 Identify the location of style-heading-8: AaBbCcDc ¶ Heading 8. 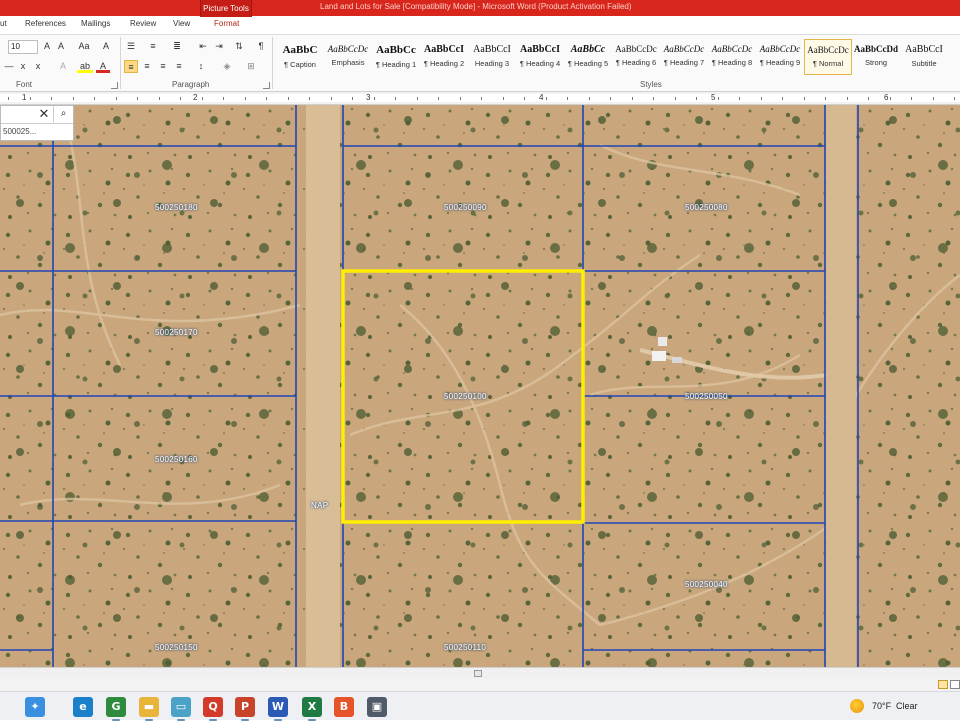
(732, 57).